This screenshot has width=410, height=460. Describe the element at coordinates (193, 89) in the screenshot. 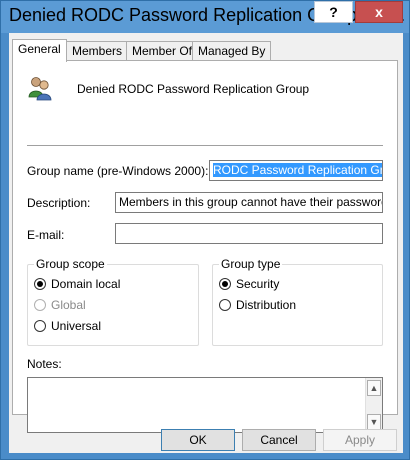

I see `group-display-name: Denied RODC Password Replication Group` at that location.